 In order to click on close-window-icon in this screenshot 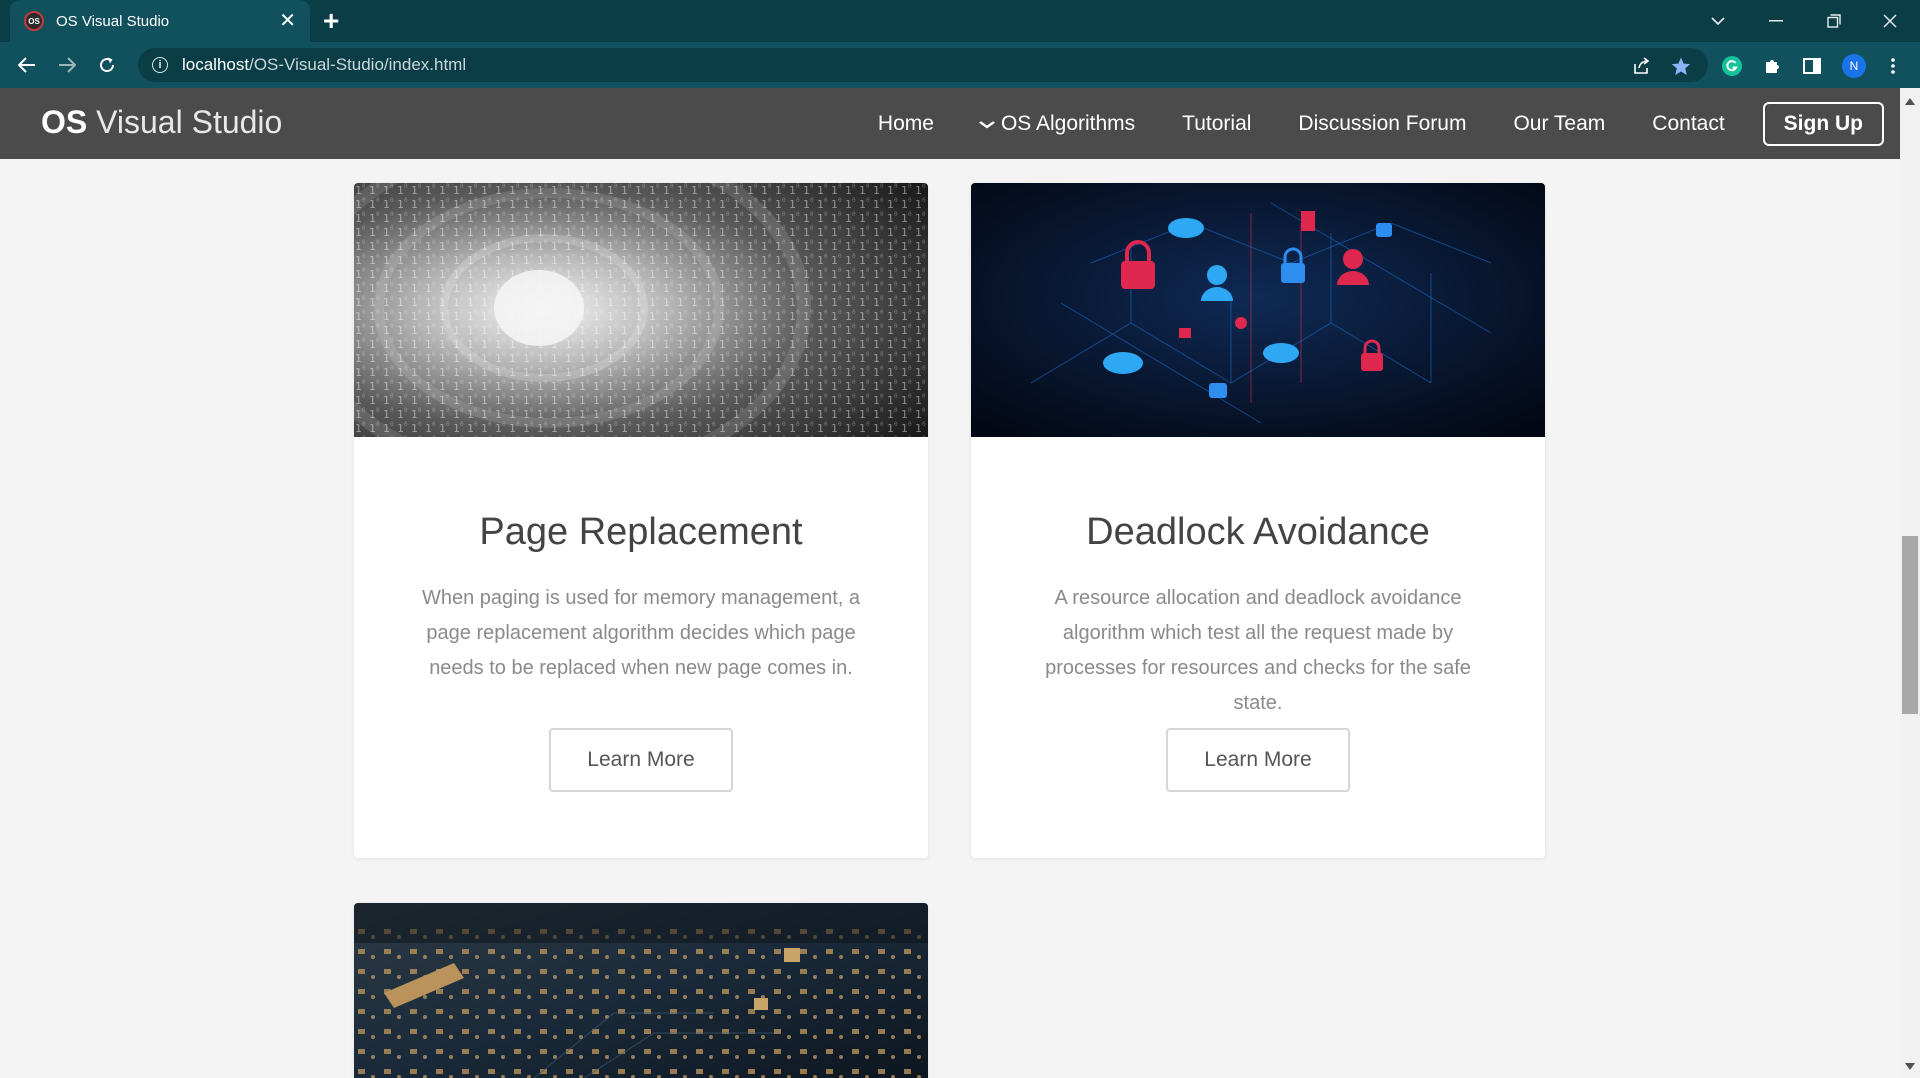, I will do `click(1890, 21)`.